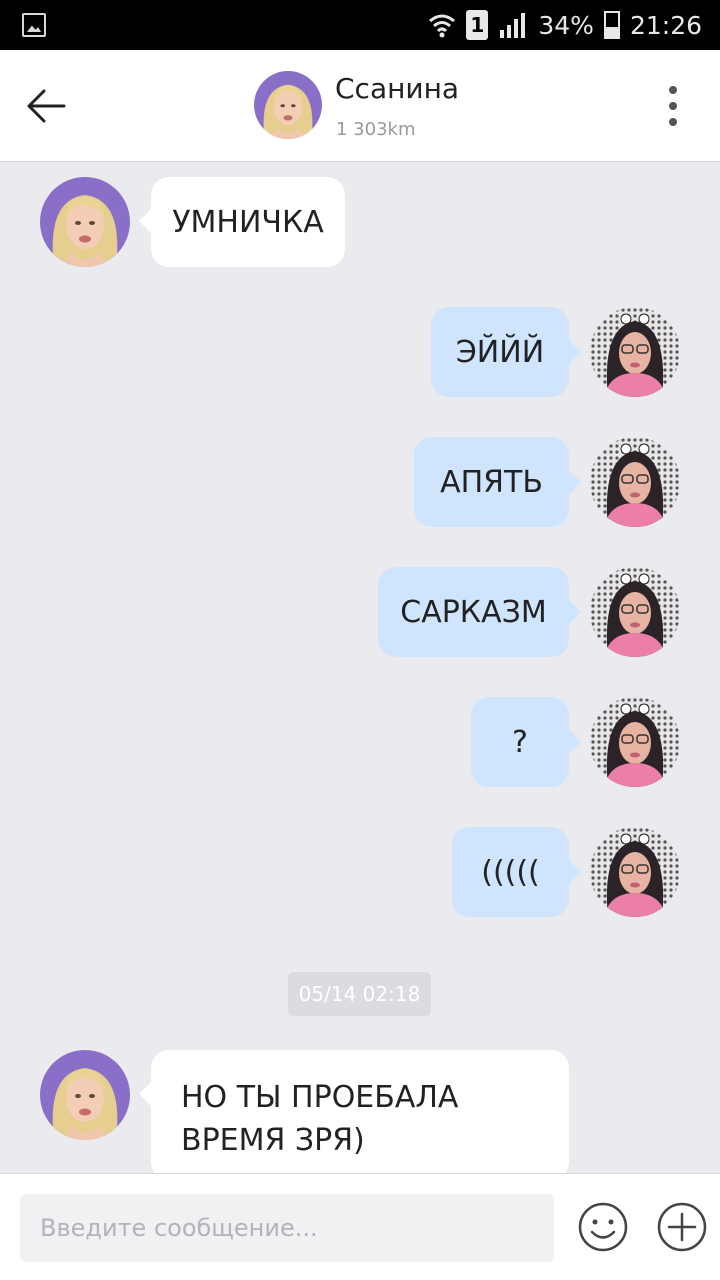 The width and height of the screenshot is (720, 1280). I want to click on contact-distance: 1 303km, so click(376, 129).